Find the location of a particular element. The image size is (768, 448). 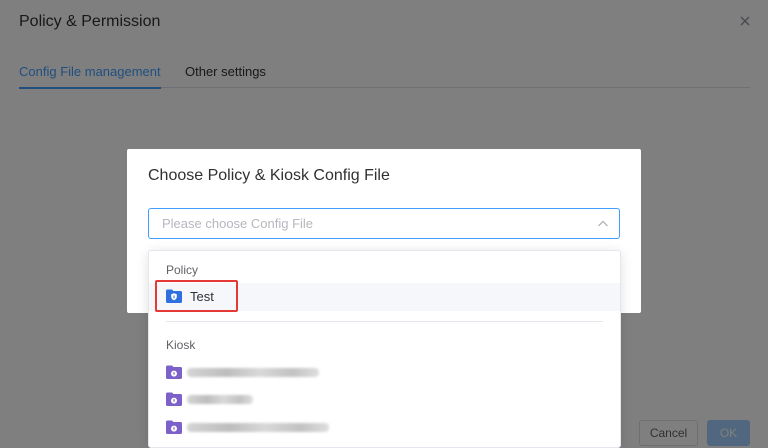

group-label-kiosk: Kiosk is located at coordinates (181, 345).